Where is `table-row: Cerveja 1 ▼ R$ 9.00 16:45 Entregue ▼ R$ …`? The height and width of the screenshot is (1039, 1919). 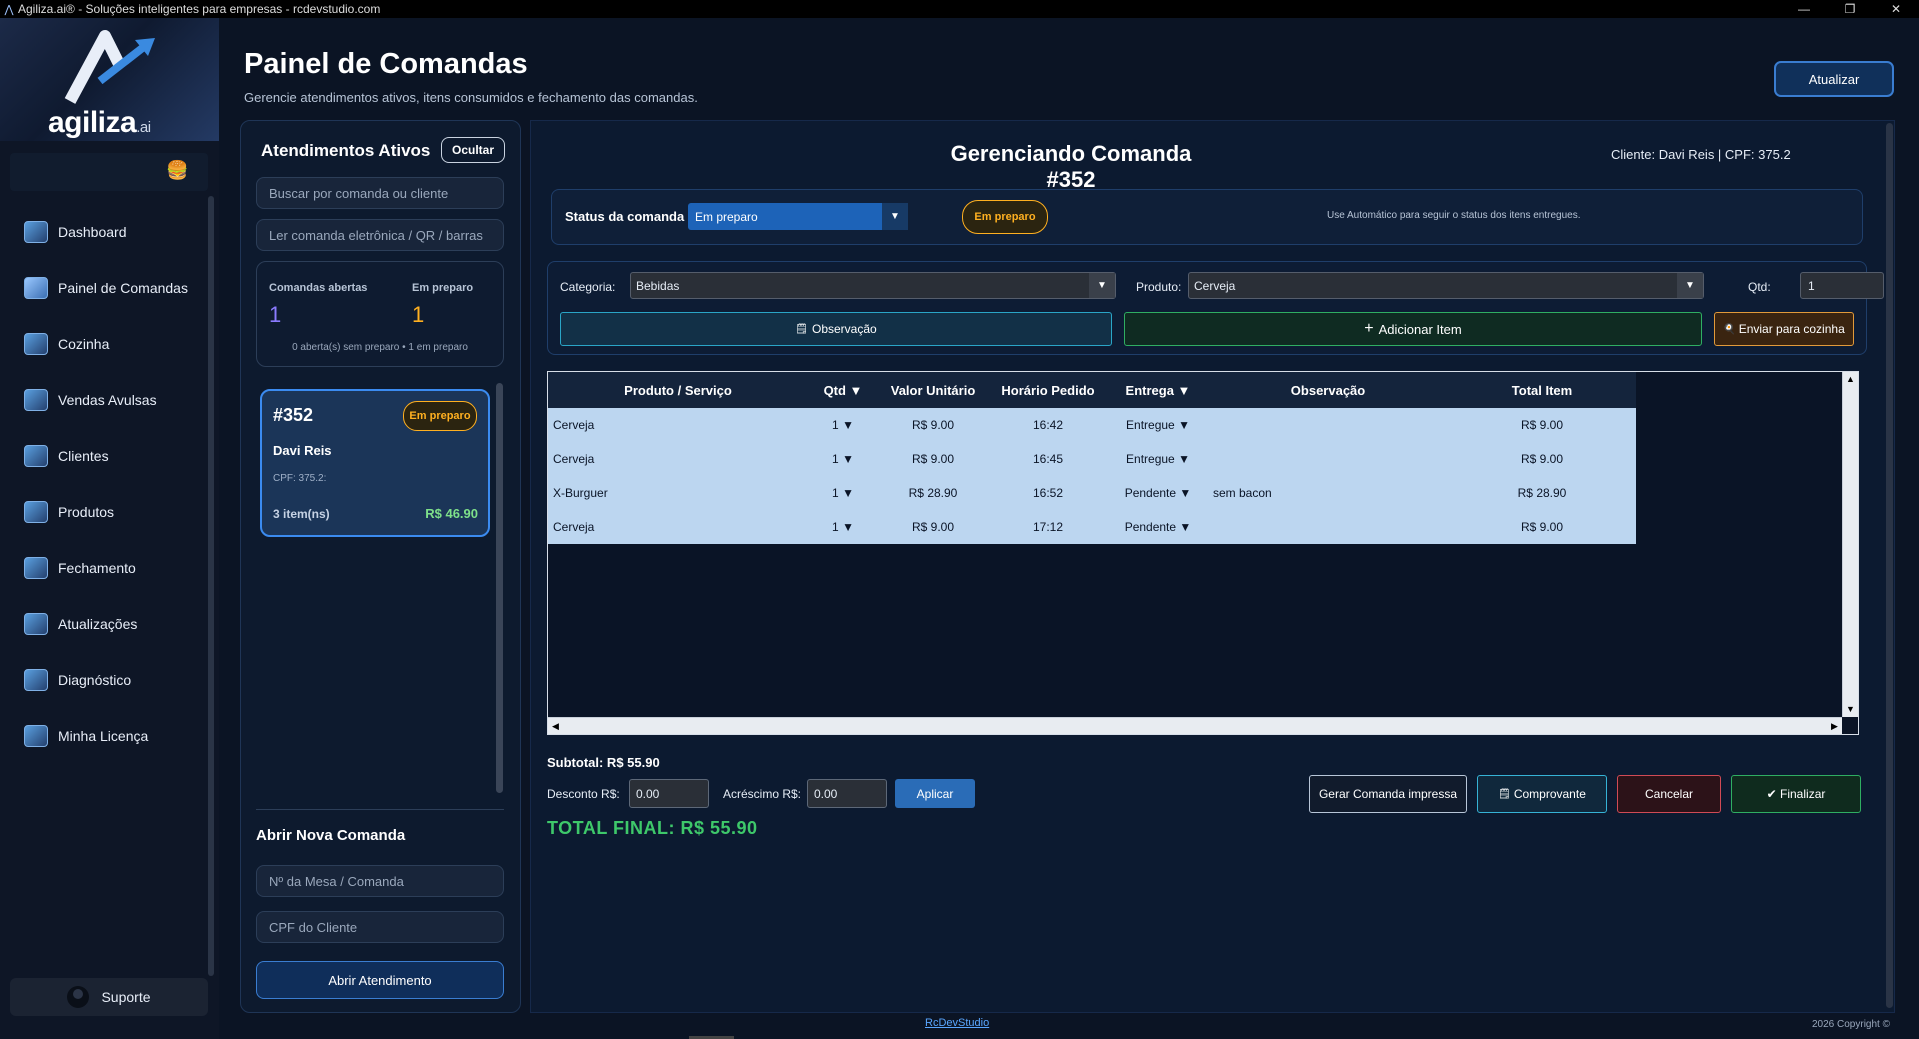 table-row: Cerveja 1 ▼ R$ 9.00 16:45 Entregue ▼ R$ … is located at coordinates (1092, 459).